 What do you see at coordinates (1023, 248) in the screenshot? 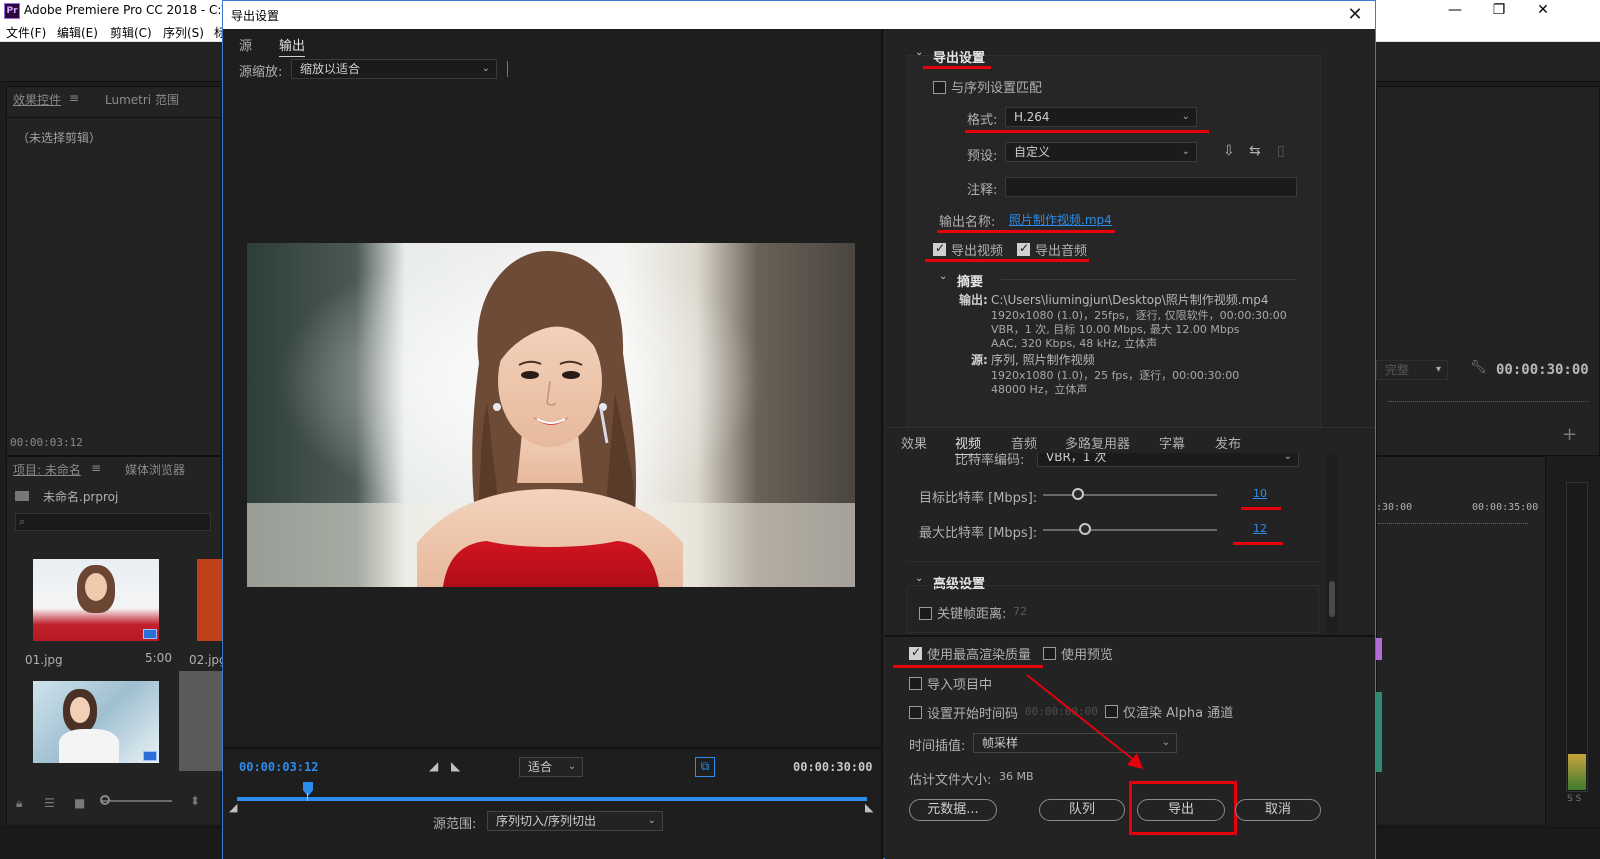
I see `export-audio-checkbox` at bounding box center [1023, 248].